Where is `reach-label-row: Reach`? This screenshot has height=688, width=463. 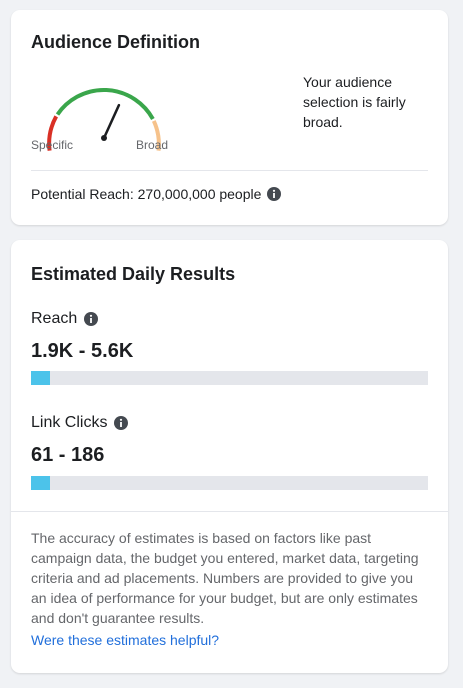
reach-label-row: Reach is located at coordinates (65, 319).